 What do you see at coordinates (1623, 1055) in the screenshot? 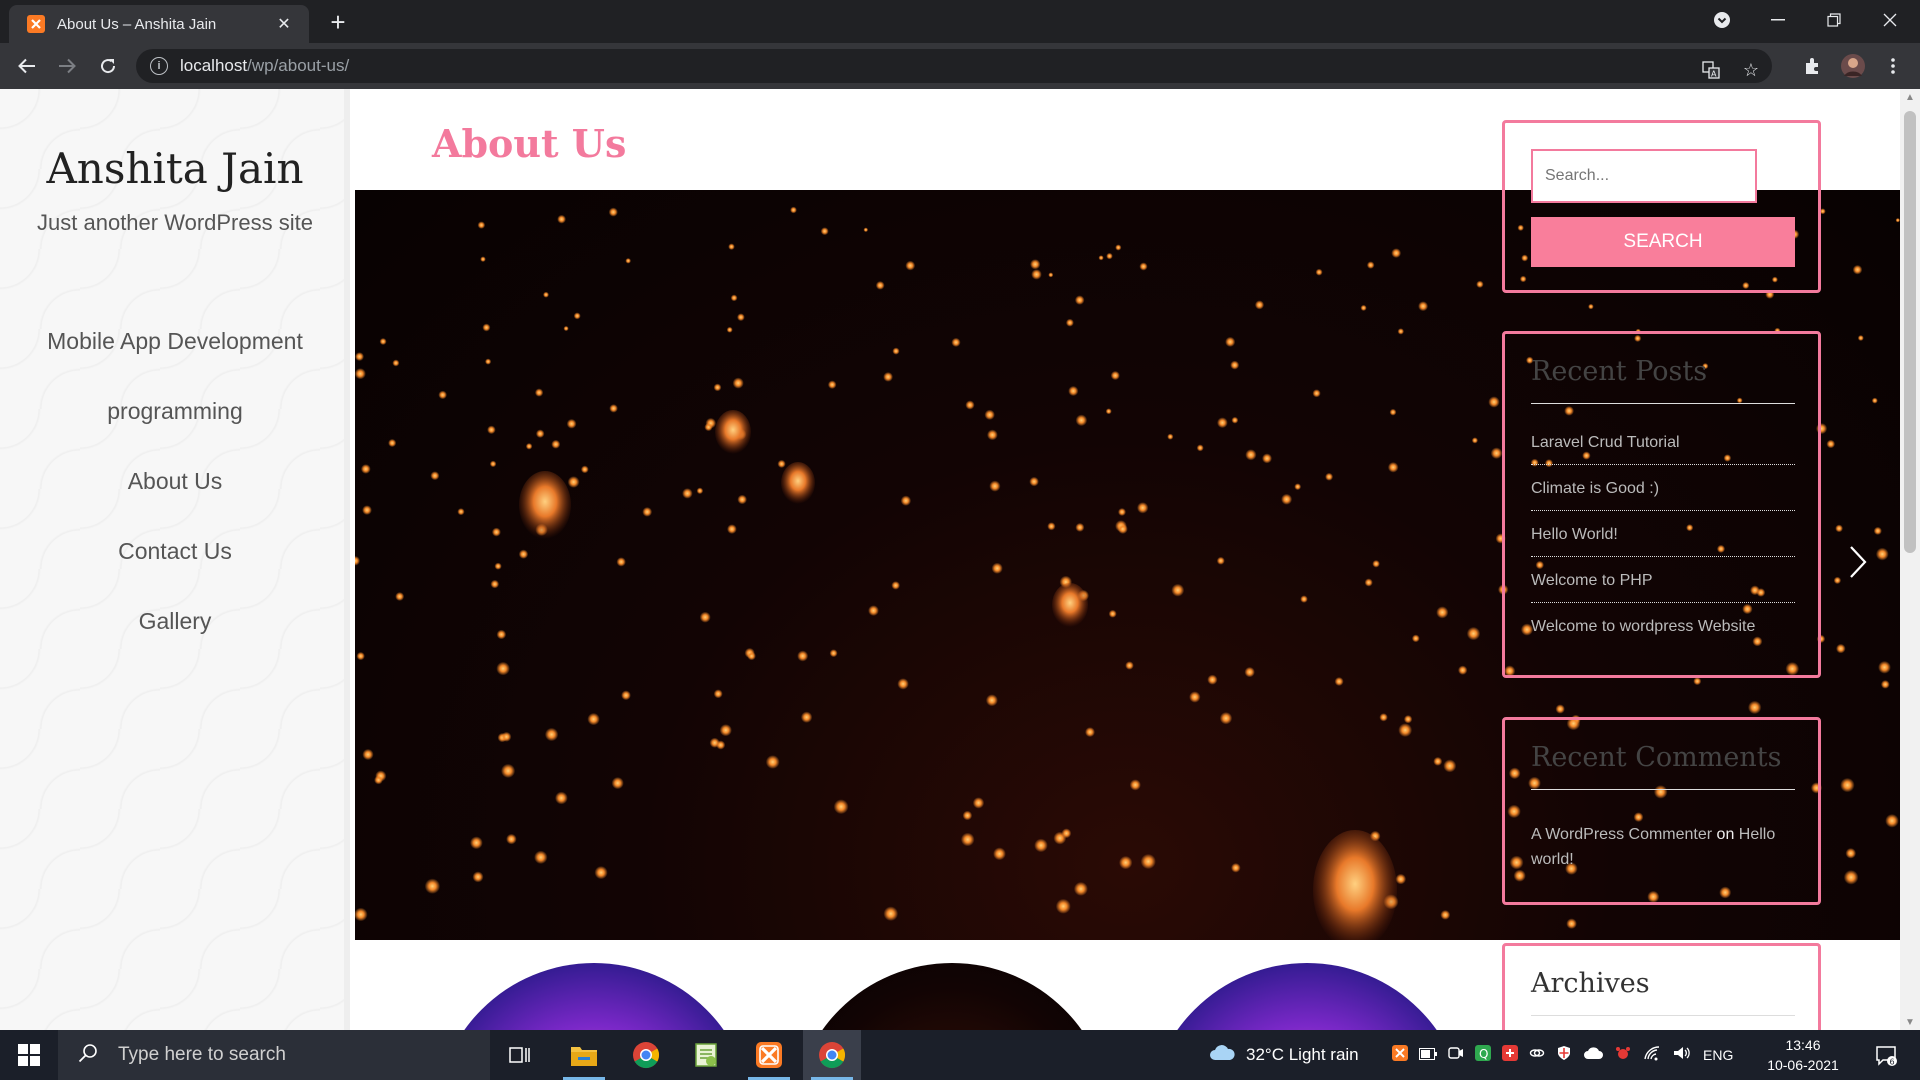
I see `antivirus-red-icon` at bounding box center [1623, 1055].